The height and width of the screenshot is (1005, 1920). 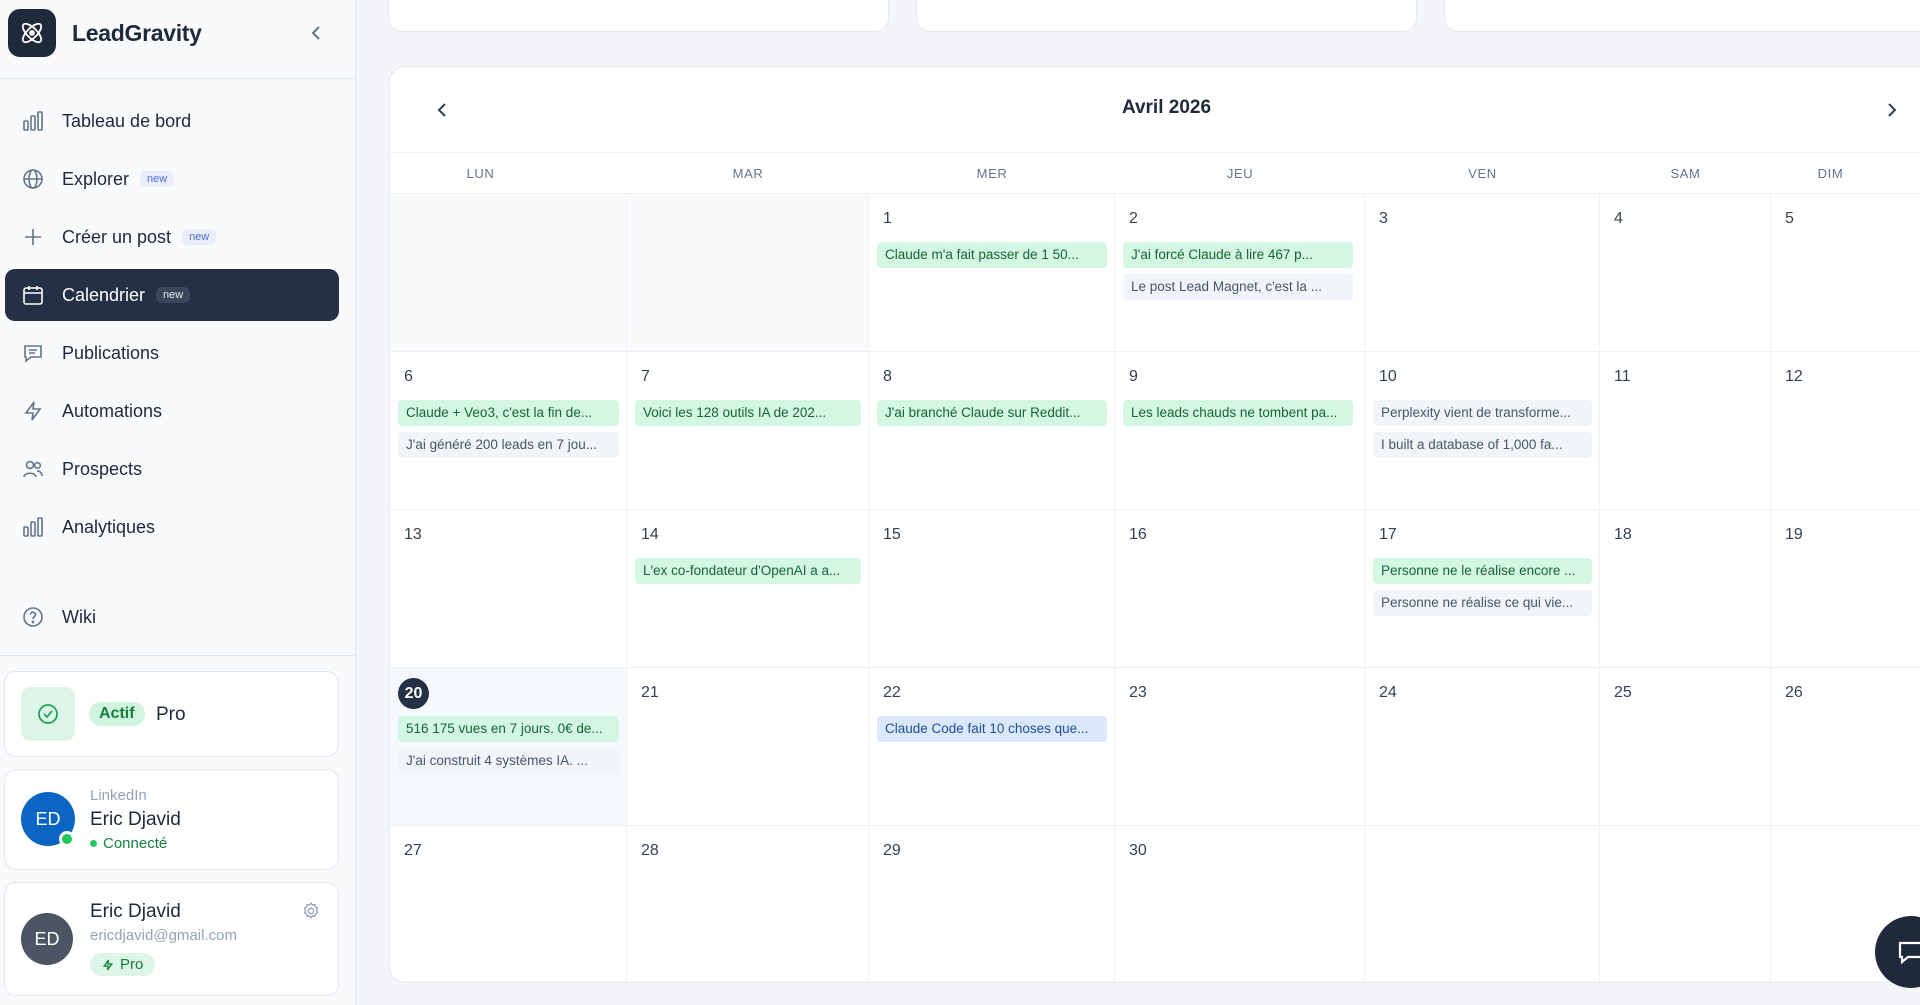 I want to click on sidebar-item-label: Automations, so click(x=112, y=410).